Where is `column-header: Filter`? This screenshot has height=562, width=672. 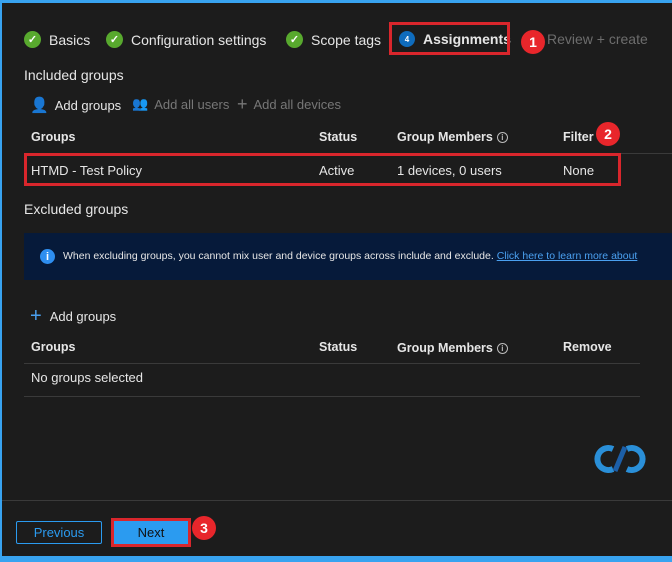 column-header: Filter is located at coordinates (578, 137).